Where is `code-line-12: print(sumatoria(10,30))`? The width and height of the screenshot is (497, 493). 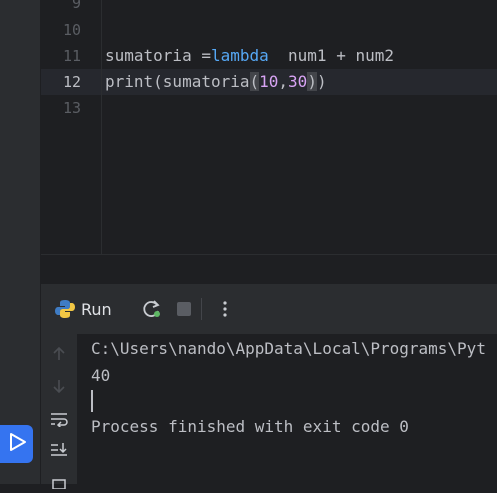 code-line-12: print(sumatoria(10,30)) is located at coordinates (216, 81).